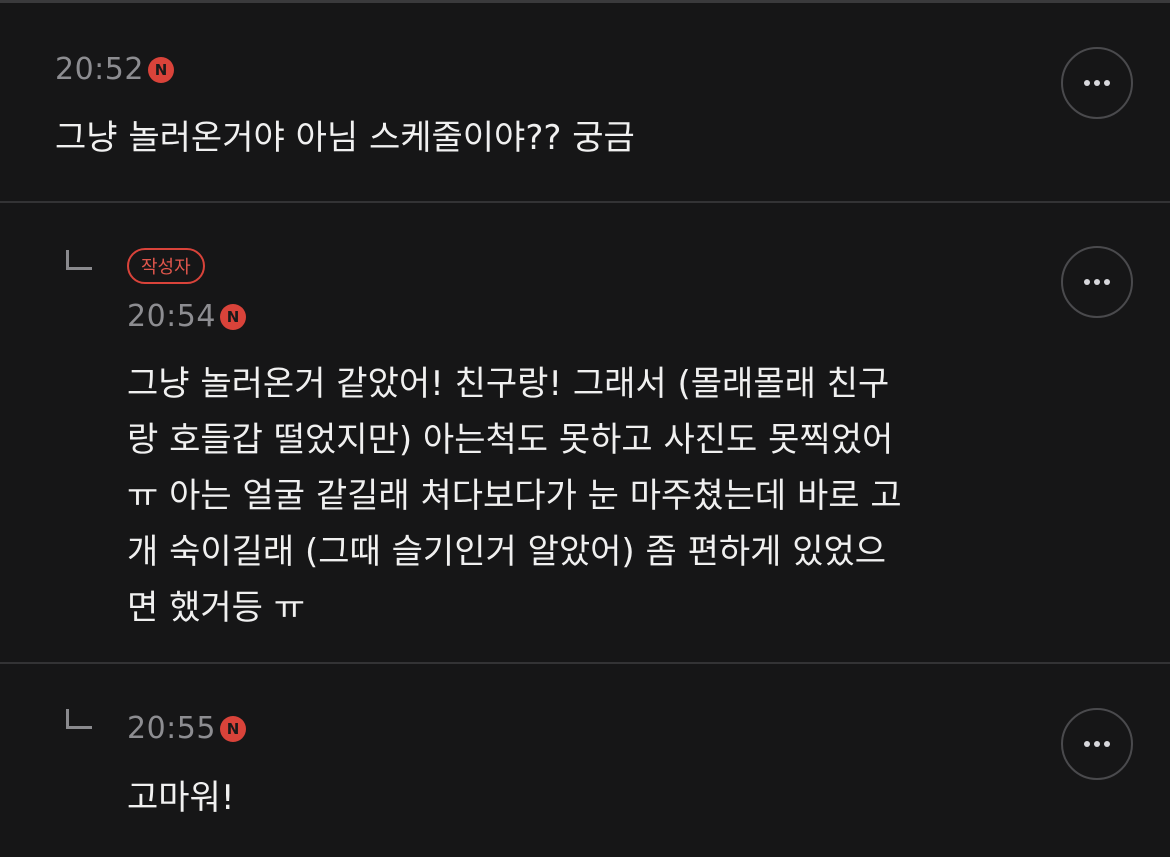 Image resolution: width=1170 pixels, height=857 pixels. What do you see at coordinates (99, 69) in the screenshot?
I see `comment-time: 20:52` at bounding box center [99, 69].